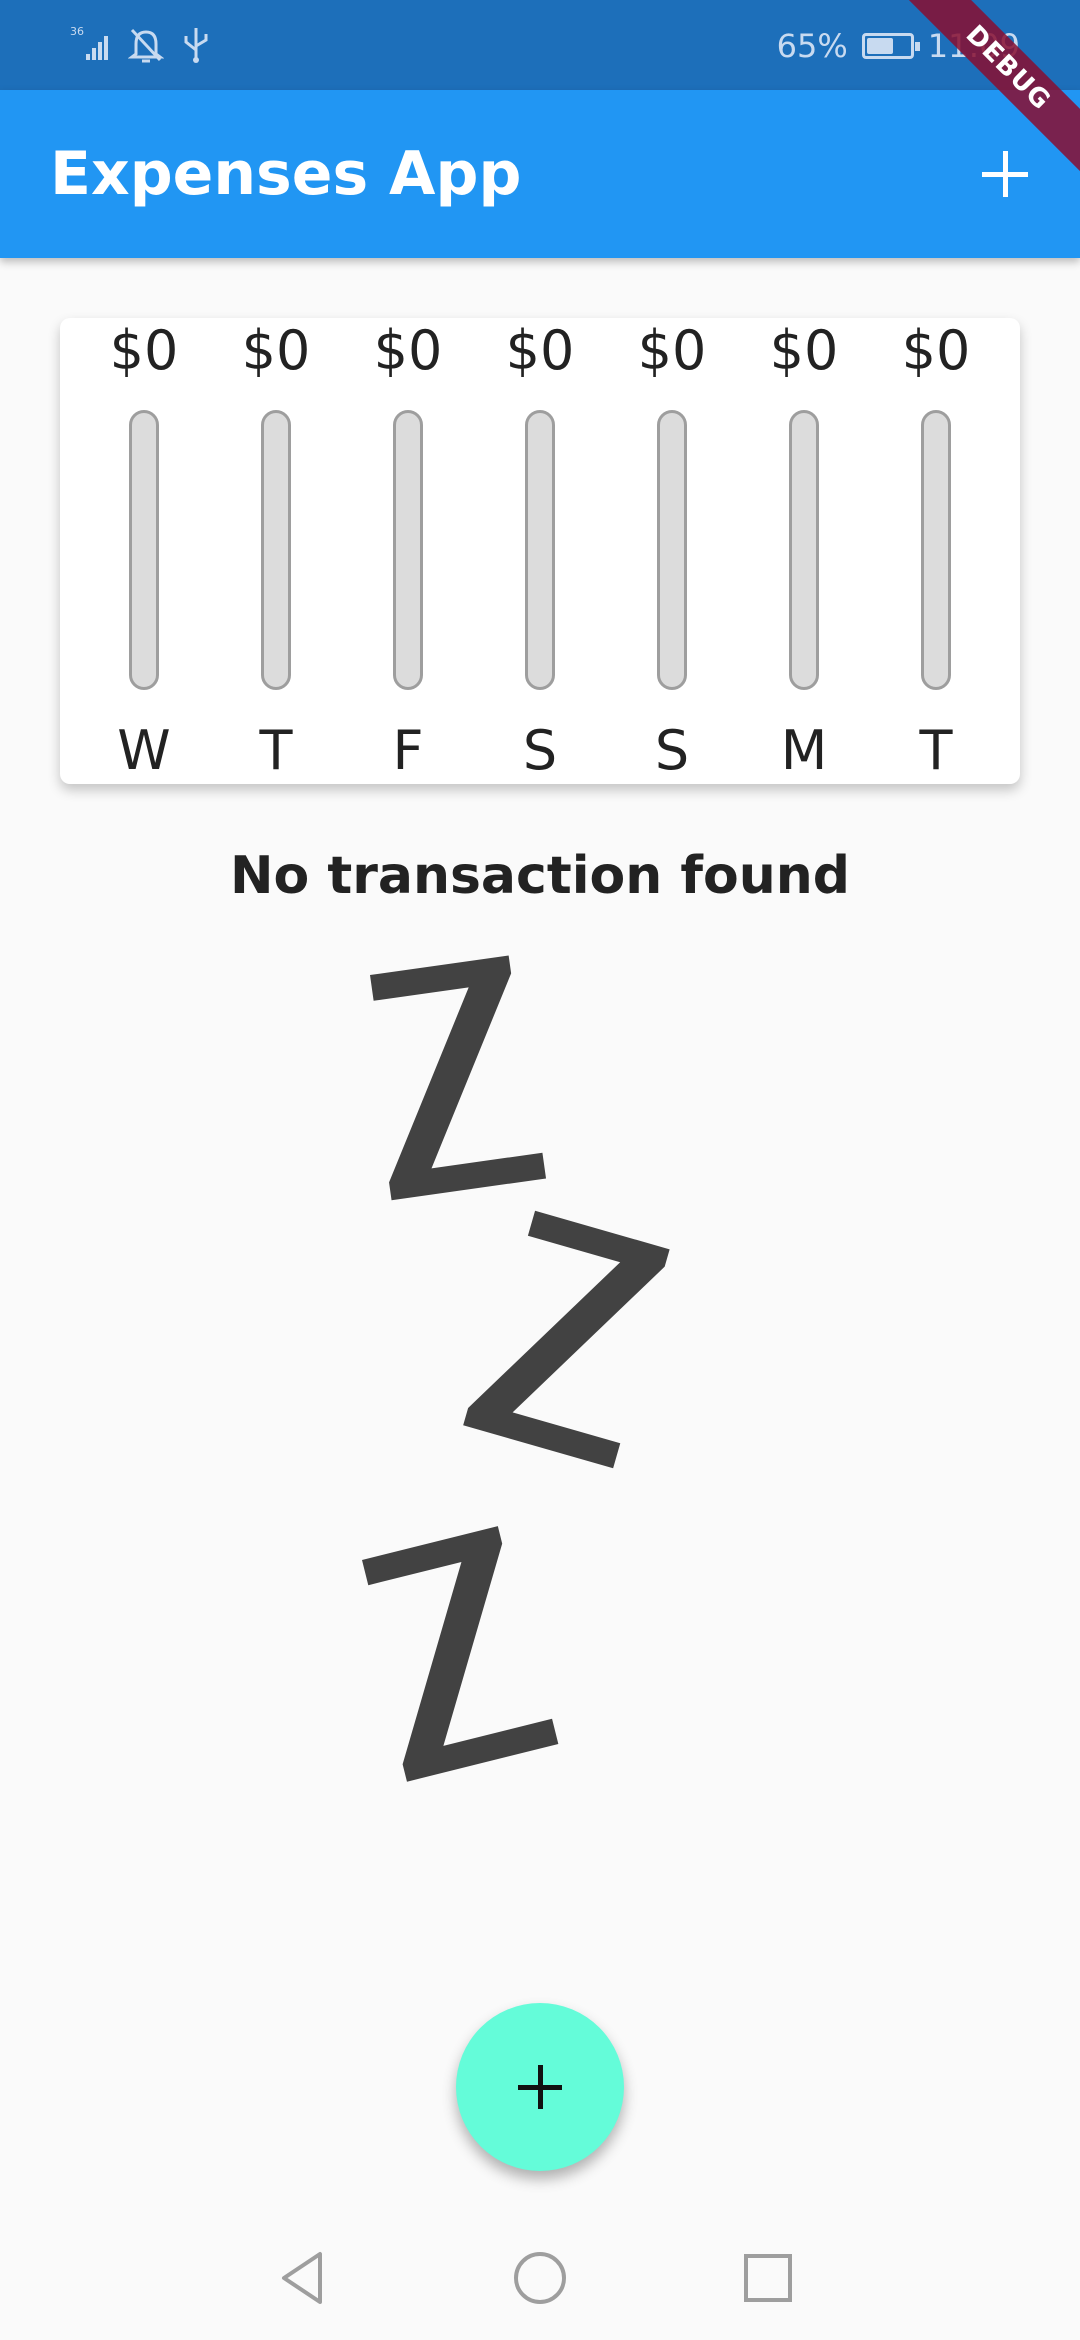 This screenshot has height=2340, width=1080. What do you see at coordinates (90, 46) in the screenshot?
I see `signal-icon: 36` at bounding box center [90, 46].